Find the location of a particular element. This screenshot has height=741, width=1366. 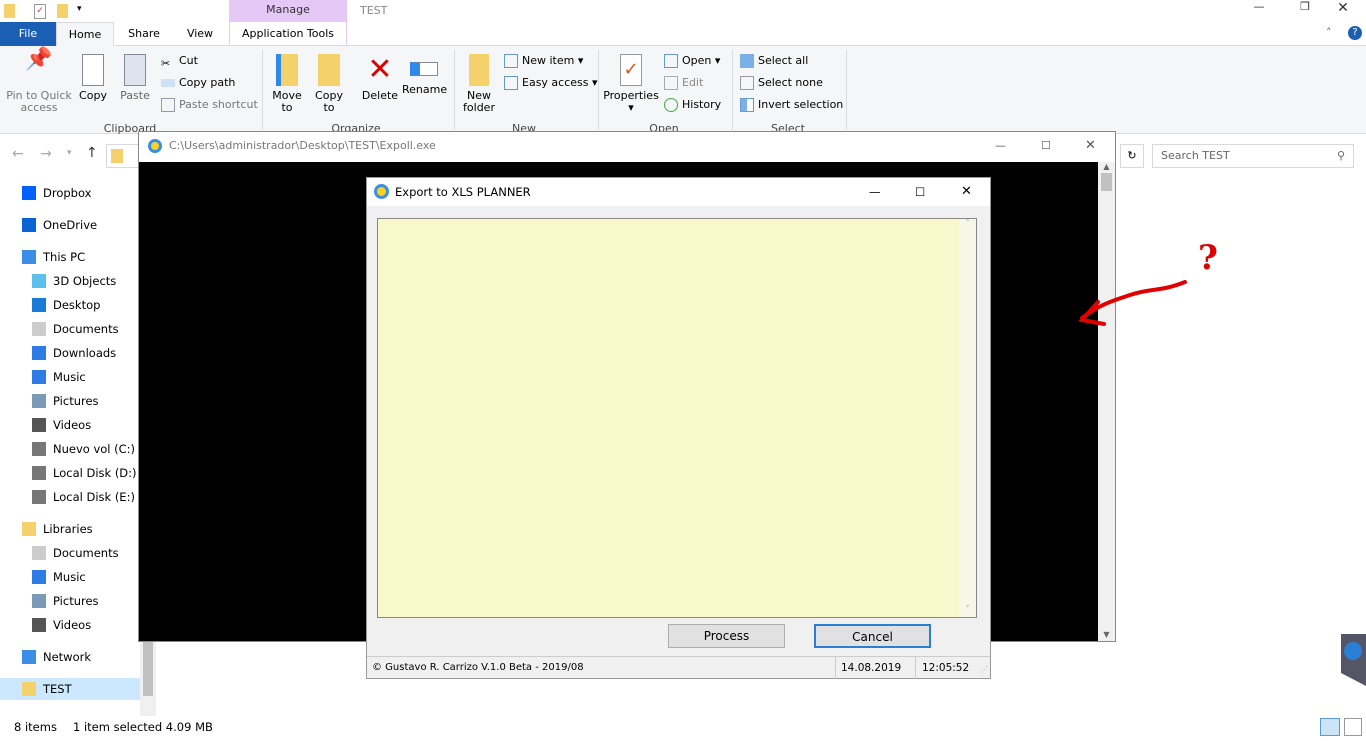

search-input: Search TEST ⚲ is located at coordinates (1253, 156).